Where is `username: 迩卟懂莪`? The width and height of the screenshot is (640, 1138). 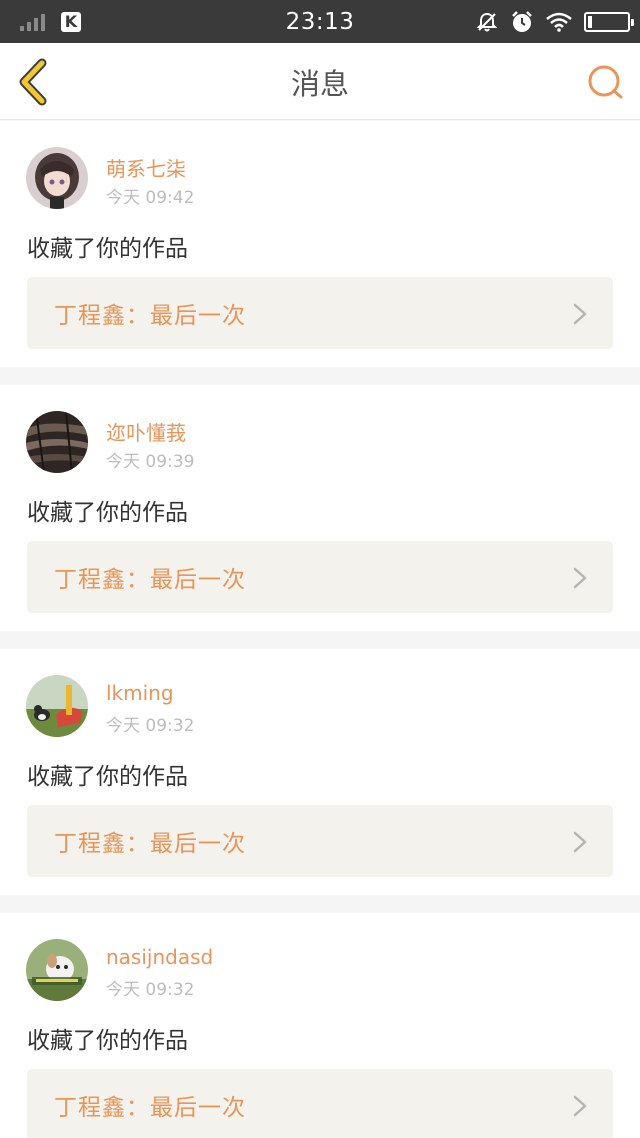
username: 迩卟懂莪 is located at coordinates (146, 431).